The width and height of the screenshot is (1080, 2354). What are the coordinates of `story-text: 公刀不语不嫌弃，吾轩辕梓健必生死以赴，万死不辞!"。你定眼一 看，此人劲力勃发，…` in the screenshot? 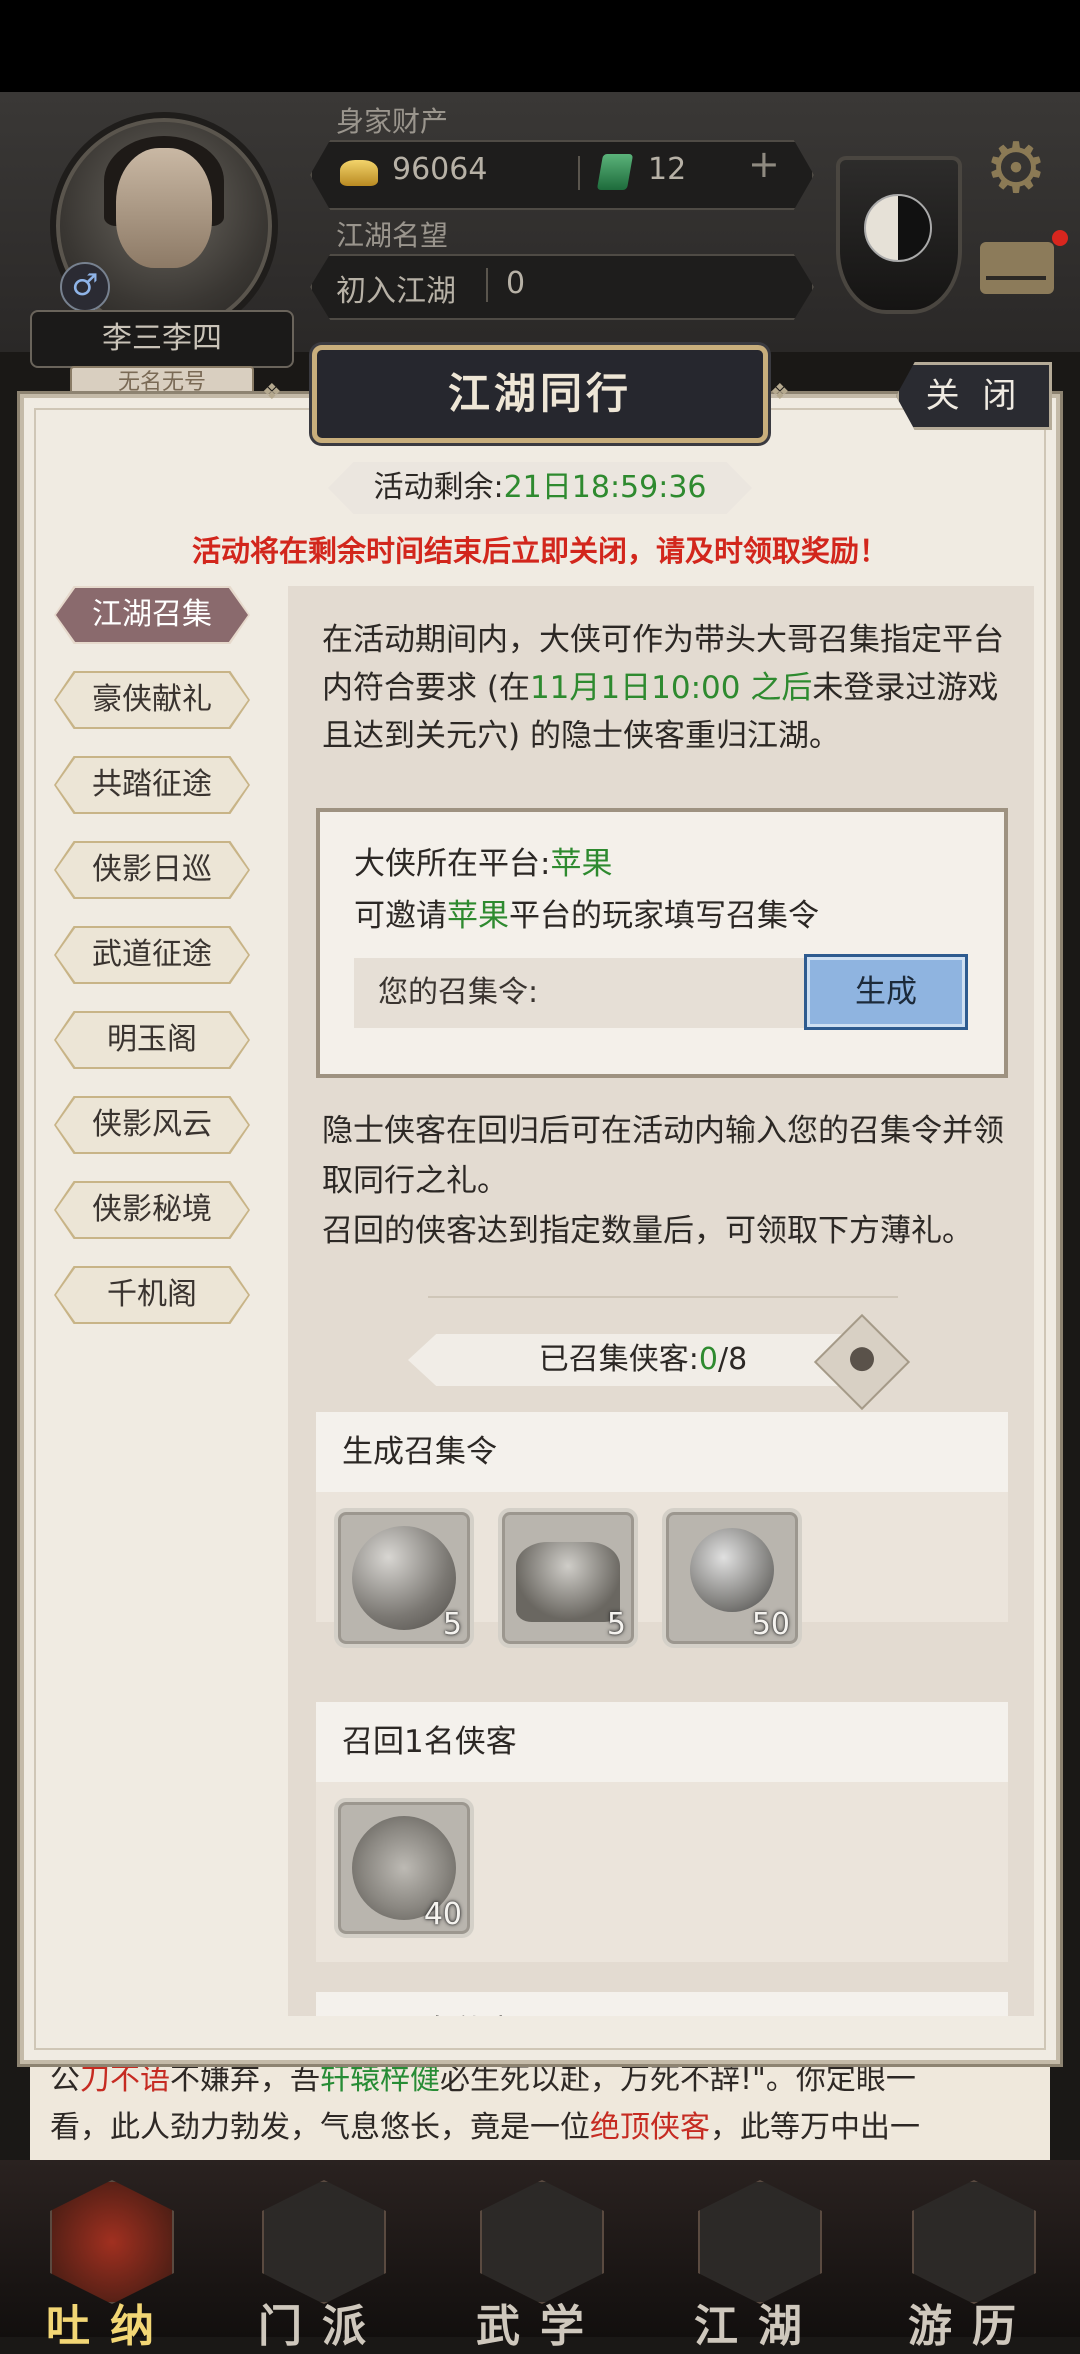 It's located at (540, 2105).